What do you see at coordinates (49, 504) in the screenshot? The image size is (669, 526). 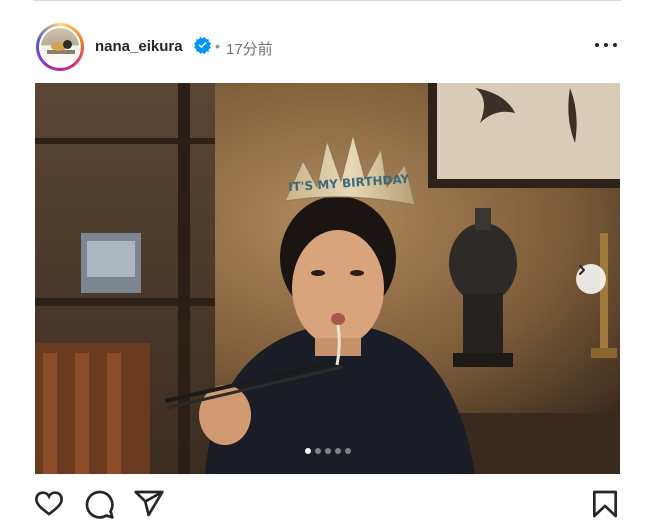 I see `heart-icon` at bounding box center [49, 504].